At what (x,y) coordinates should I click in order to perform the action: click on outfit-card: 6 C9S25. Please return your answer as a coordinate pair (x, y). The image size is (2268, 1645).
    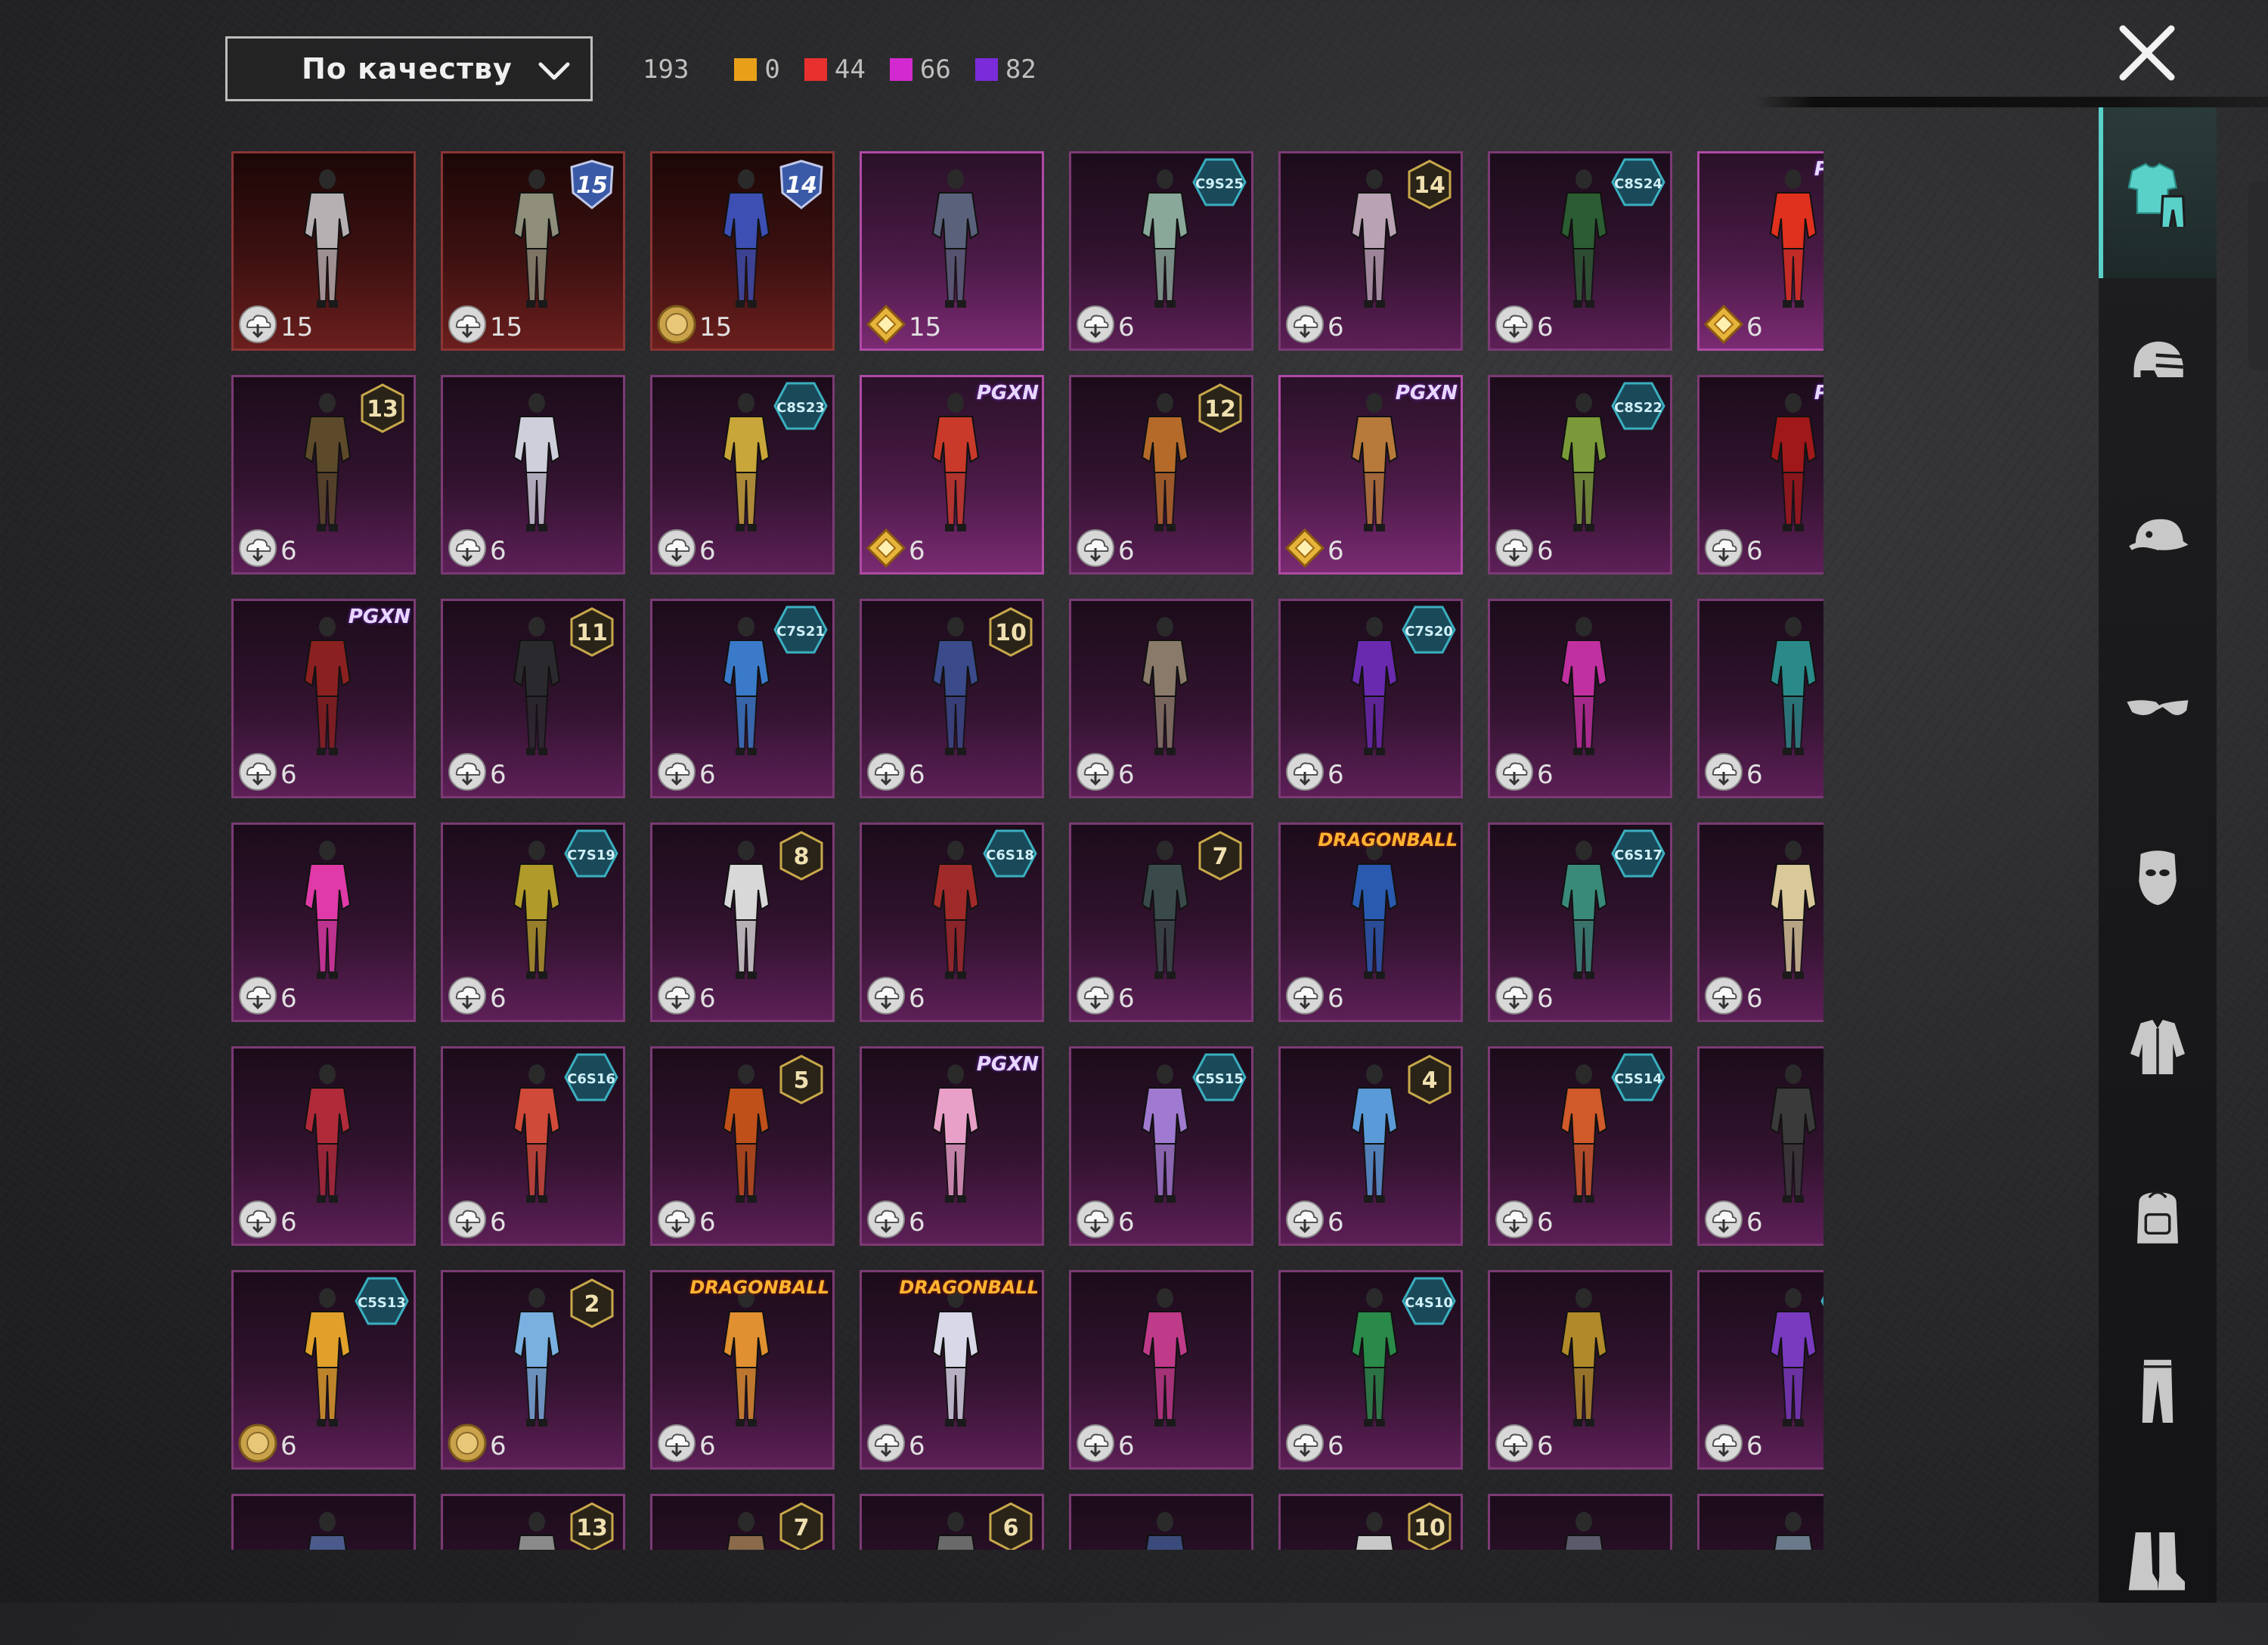
    Looking at the image, I should click on (1161, 251).